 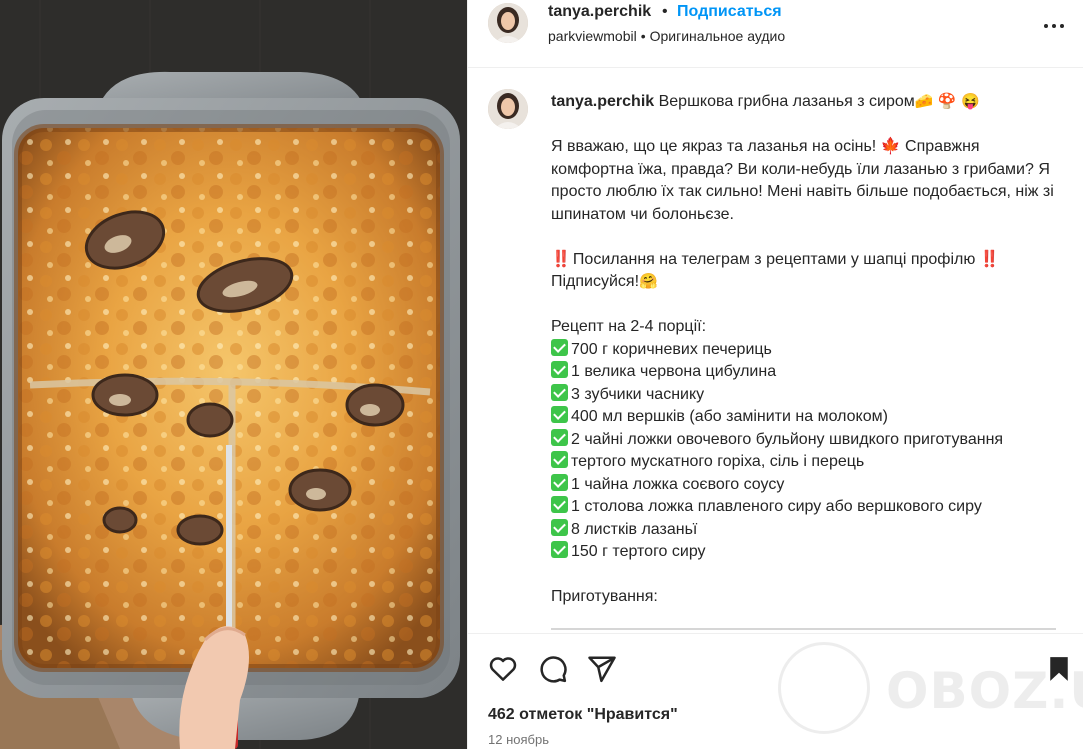 I want to click on list-item: 700 г коричневих печериць, so click(x=803, y=350).